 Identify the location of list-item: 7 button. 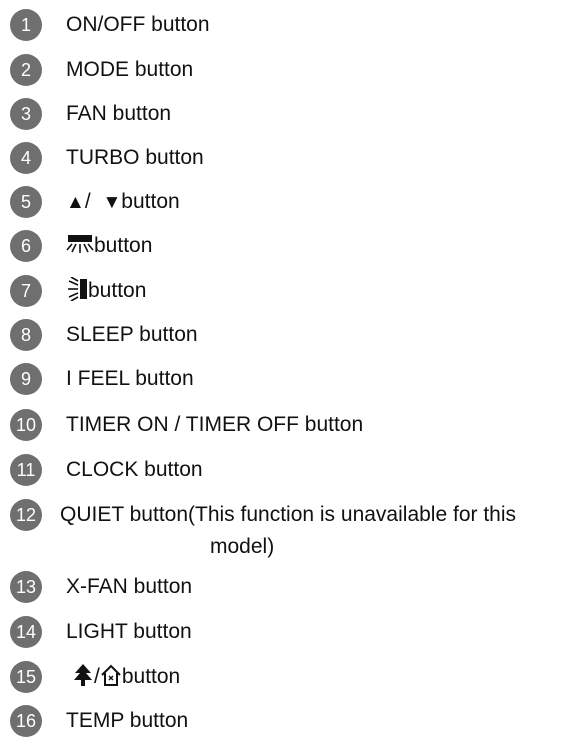
(290, 291).